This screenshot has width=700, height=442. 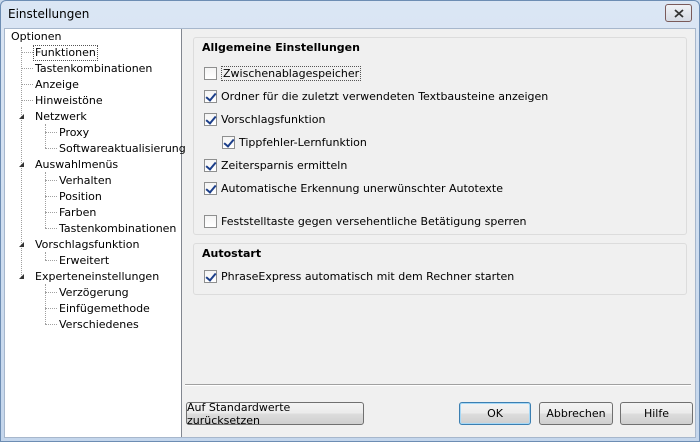 What do you see at coordinates (85, 181) in the screenshot?
I see `tree-item-verhalten: Verhalten` at bounding box center [85, 181].